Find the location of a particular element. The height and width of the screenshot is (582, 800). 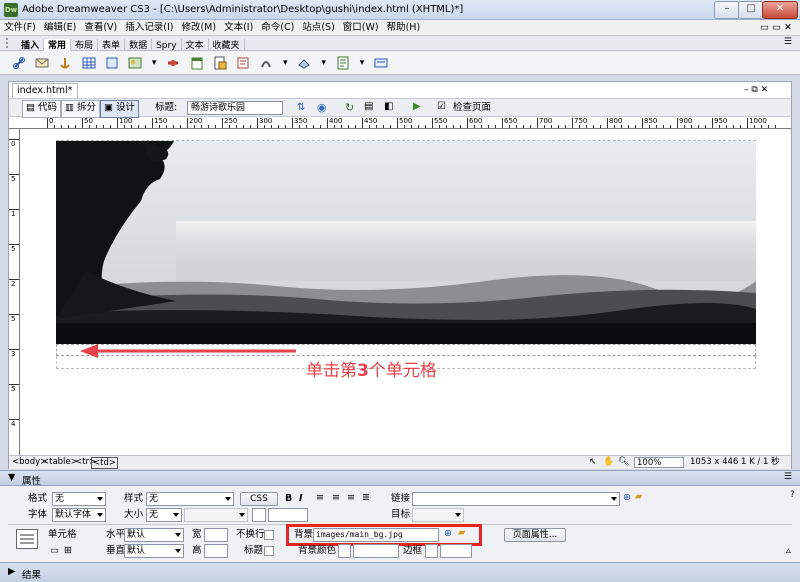

bgcolor-input is located at coordinates (376, 551).